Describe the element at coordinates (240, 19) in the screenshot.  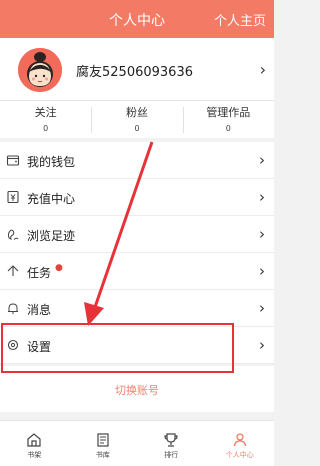
I see `homepage-link: 个人主页` at that location.